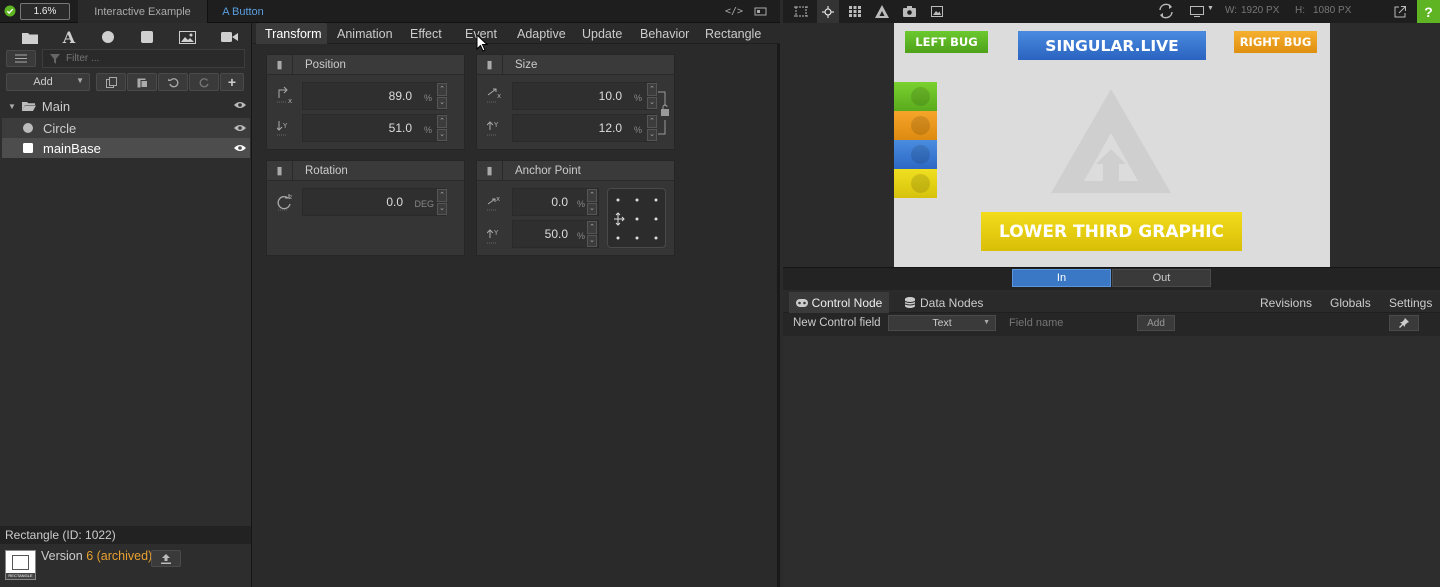 Image resolution: width=1440 pixels, height=587 pixels. Describe the element at coordinates (143, 11) in the screenshot. I see `breadcrumb-item-project: Interactive Example` at that location.